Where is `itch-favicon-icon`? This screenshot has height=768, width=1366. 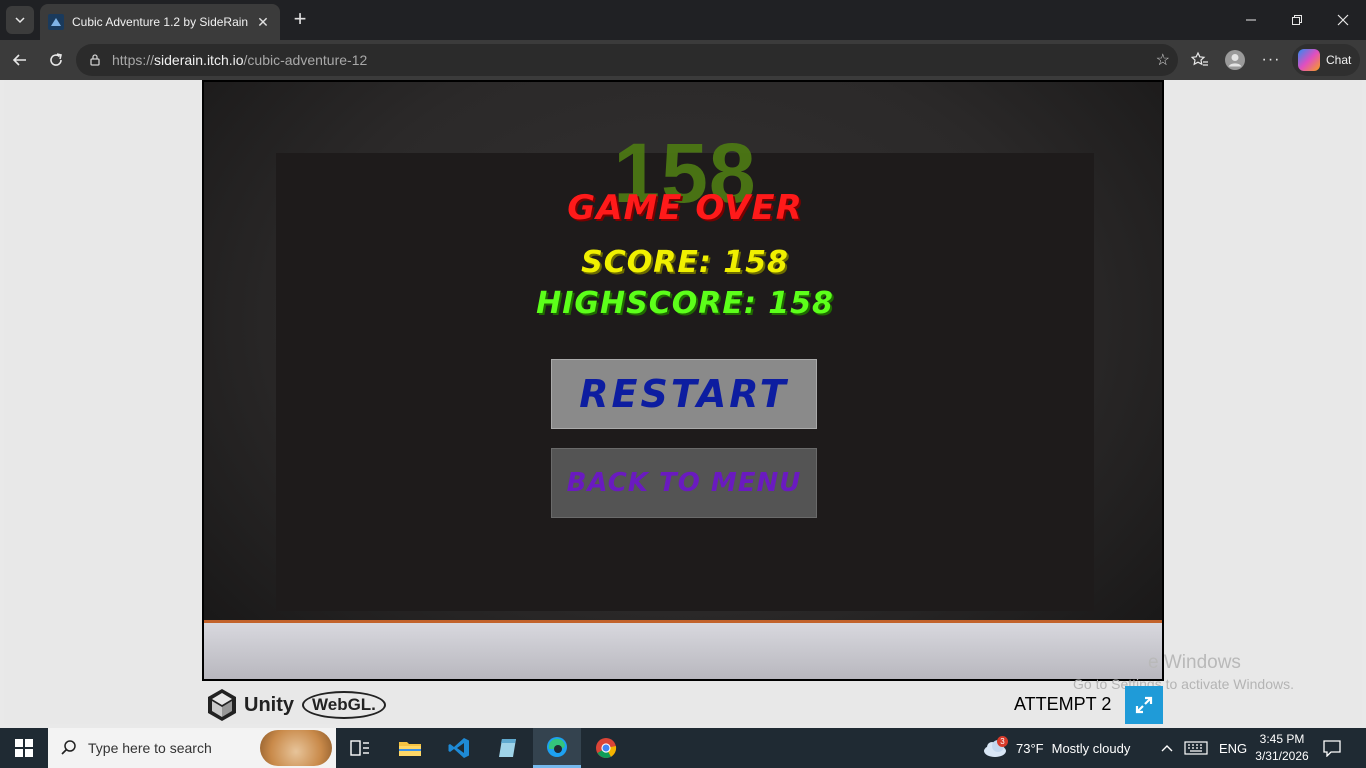
itch-favicon-icon is located at coordinates (56, 22).